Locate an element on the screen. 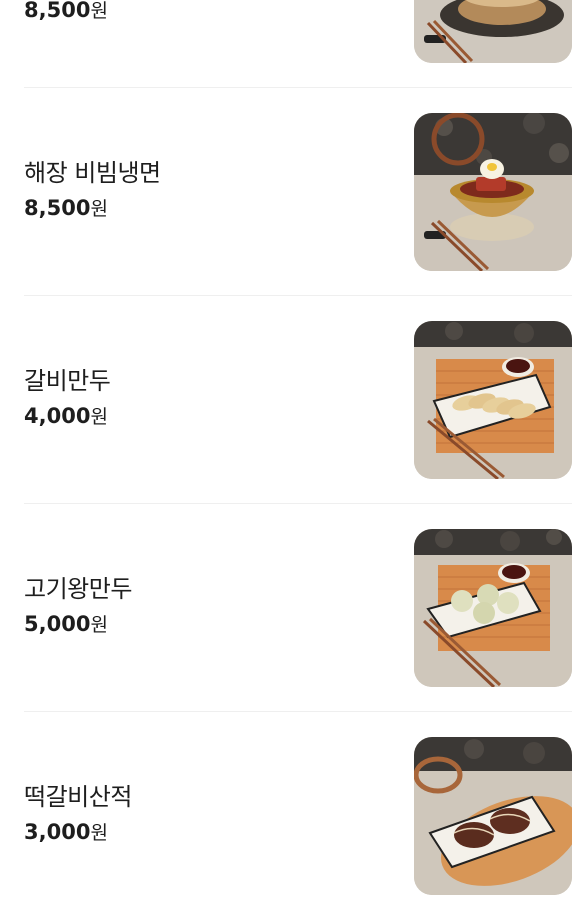 The width and height of the screenshot is (580, 913). bowl-photo is located at coordinates (493, 31).